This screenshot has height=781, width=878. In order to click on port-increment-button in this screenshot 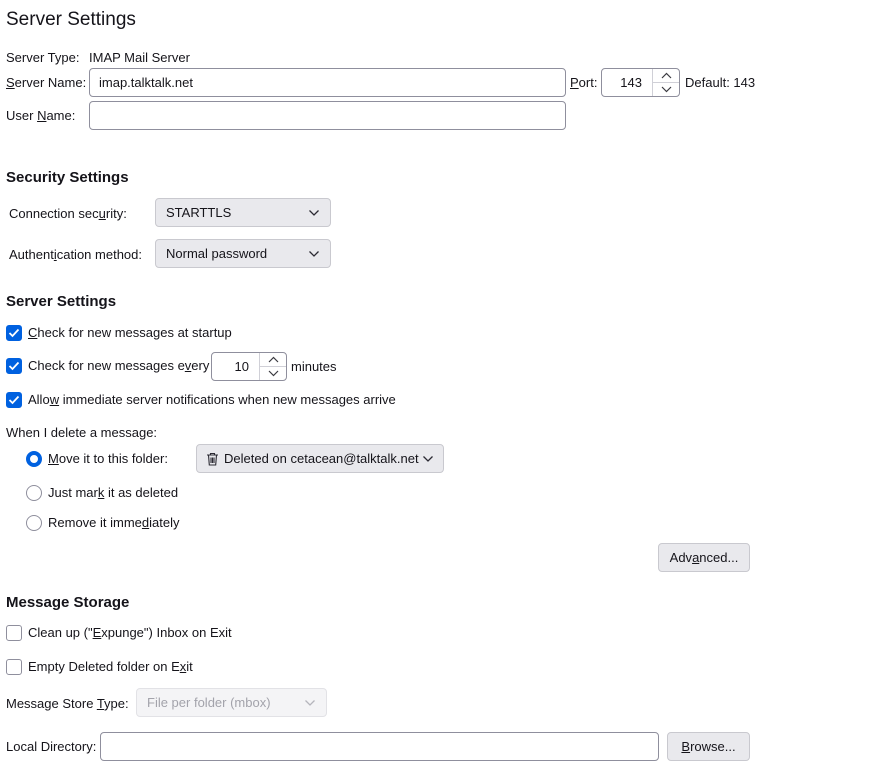, I will do `click(666, 75)`.